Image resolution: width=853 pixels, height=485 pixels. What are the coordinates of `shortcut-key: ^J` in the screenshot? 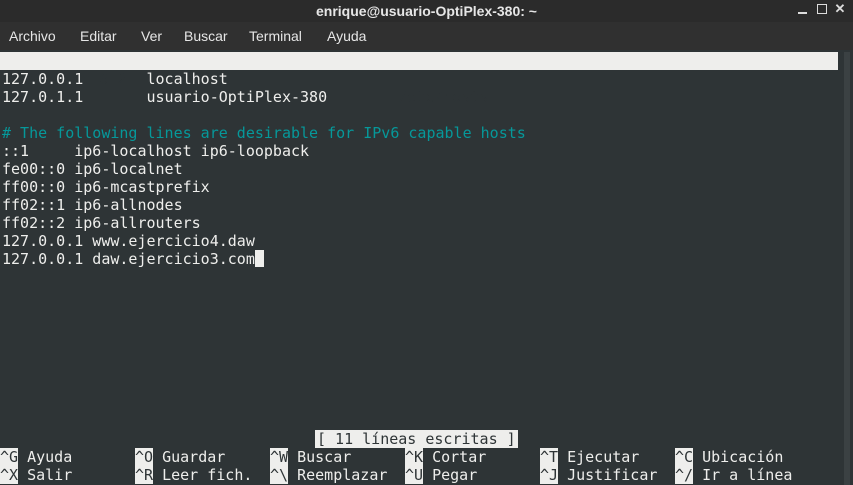 It's located at (549, 475).